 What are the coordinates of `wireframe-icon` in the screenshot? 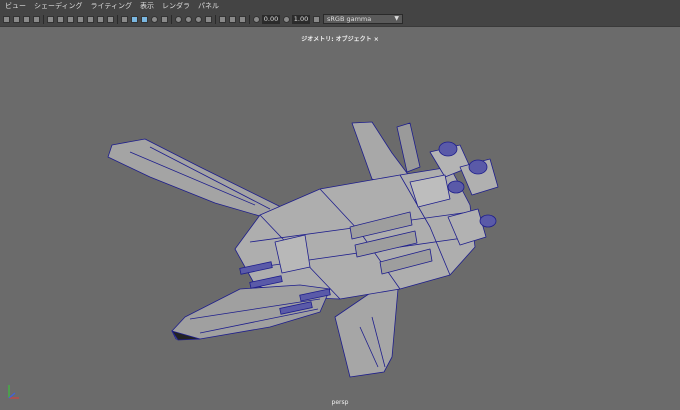 It's located at (124, 19).